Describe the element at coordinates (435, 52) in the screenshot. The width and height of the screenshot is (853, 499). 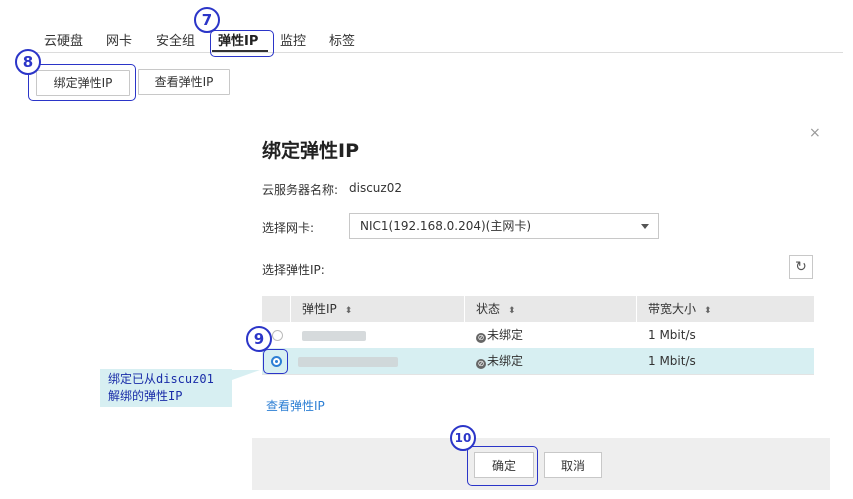
I see `tab-divider` at that location.